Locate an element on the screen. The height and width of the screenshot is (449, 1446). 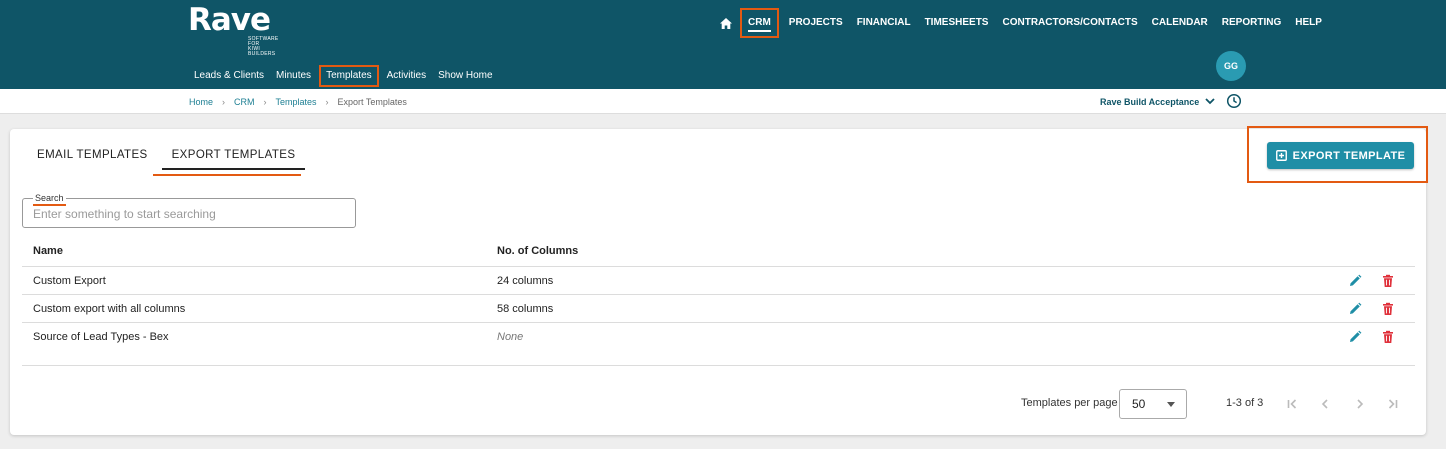
breadcrumb-home: Home is located at coordinates (201, 102).